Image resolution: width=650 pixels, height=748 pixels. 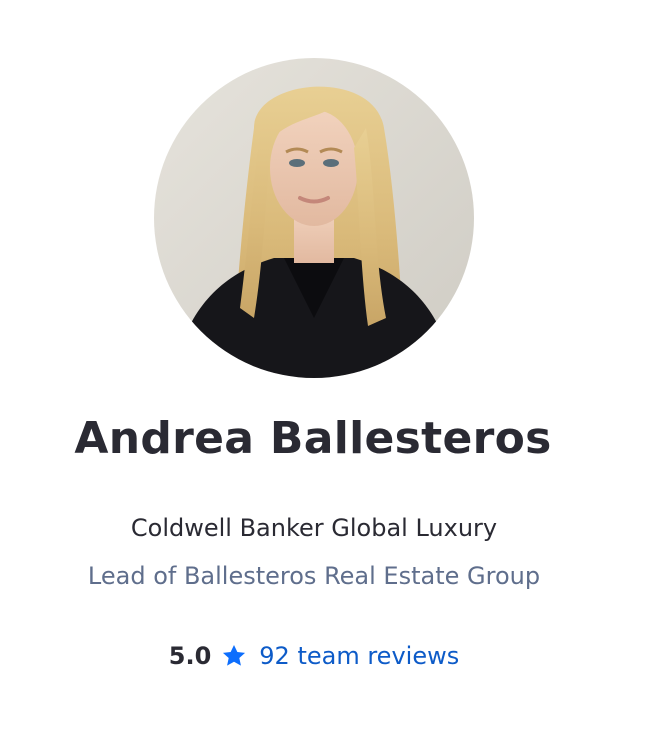 I want to click on rating-row: 5.0 92 team reviews, so click(x=314, y=656).